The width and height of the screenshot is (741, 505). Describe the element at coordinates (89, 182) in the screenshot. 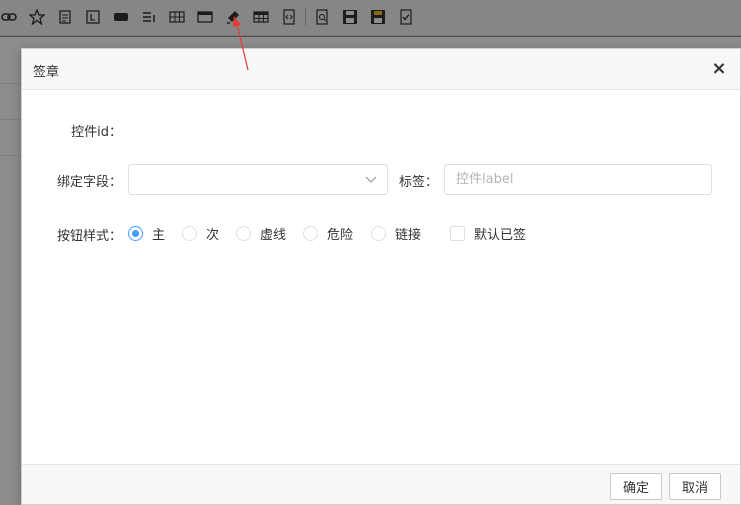

I see `bind-field-label: 绑定字段：` at that location.